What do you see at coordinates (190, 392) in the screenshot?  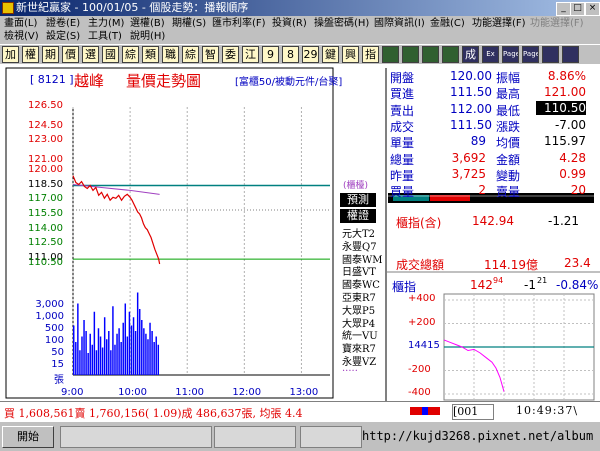 I see `time-tick-label: 11:00` at bounding box center [190, 392].